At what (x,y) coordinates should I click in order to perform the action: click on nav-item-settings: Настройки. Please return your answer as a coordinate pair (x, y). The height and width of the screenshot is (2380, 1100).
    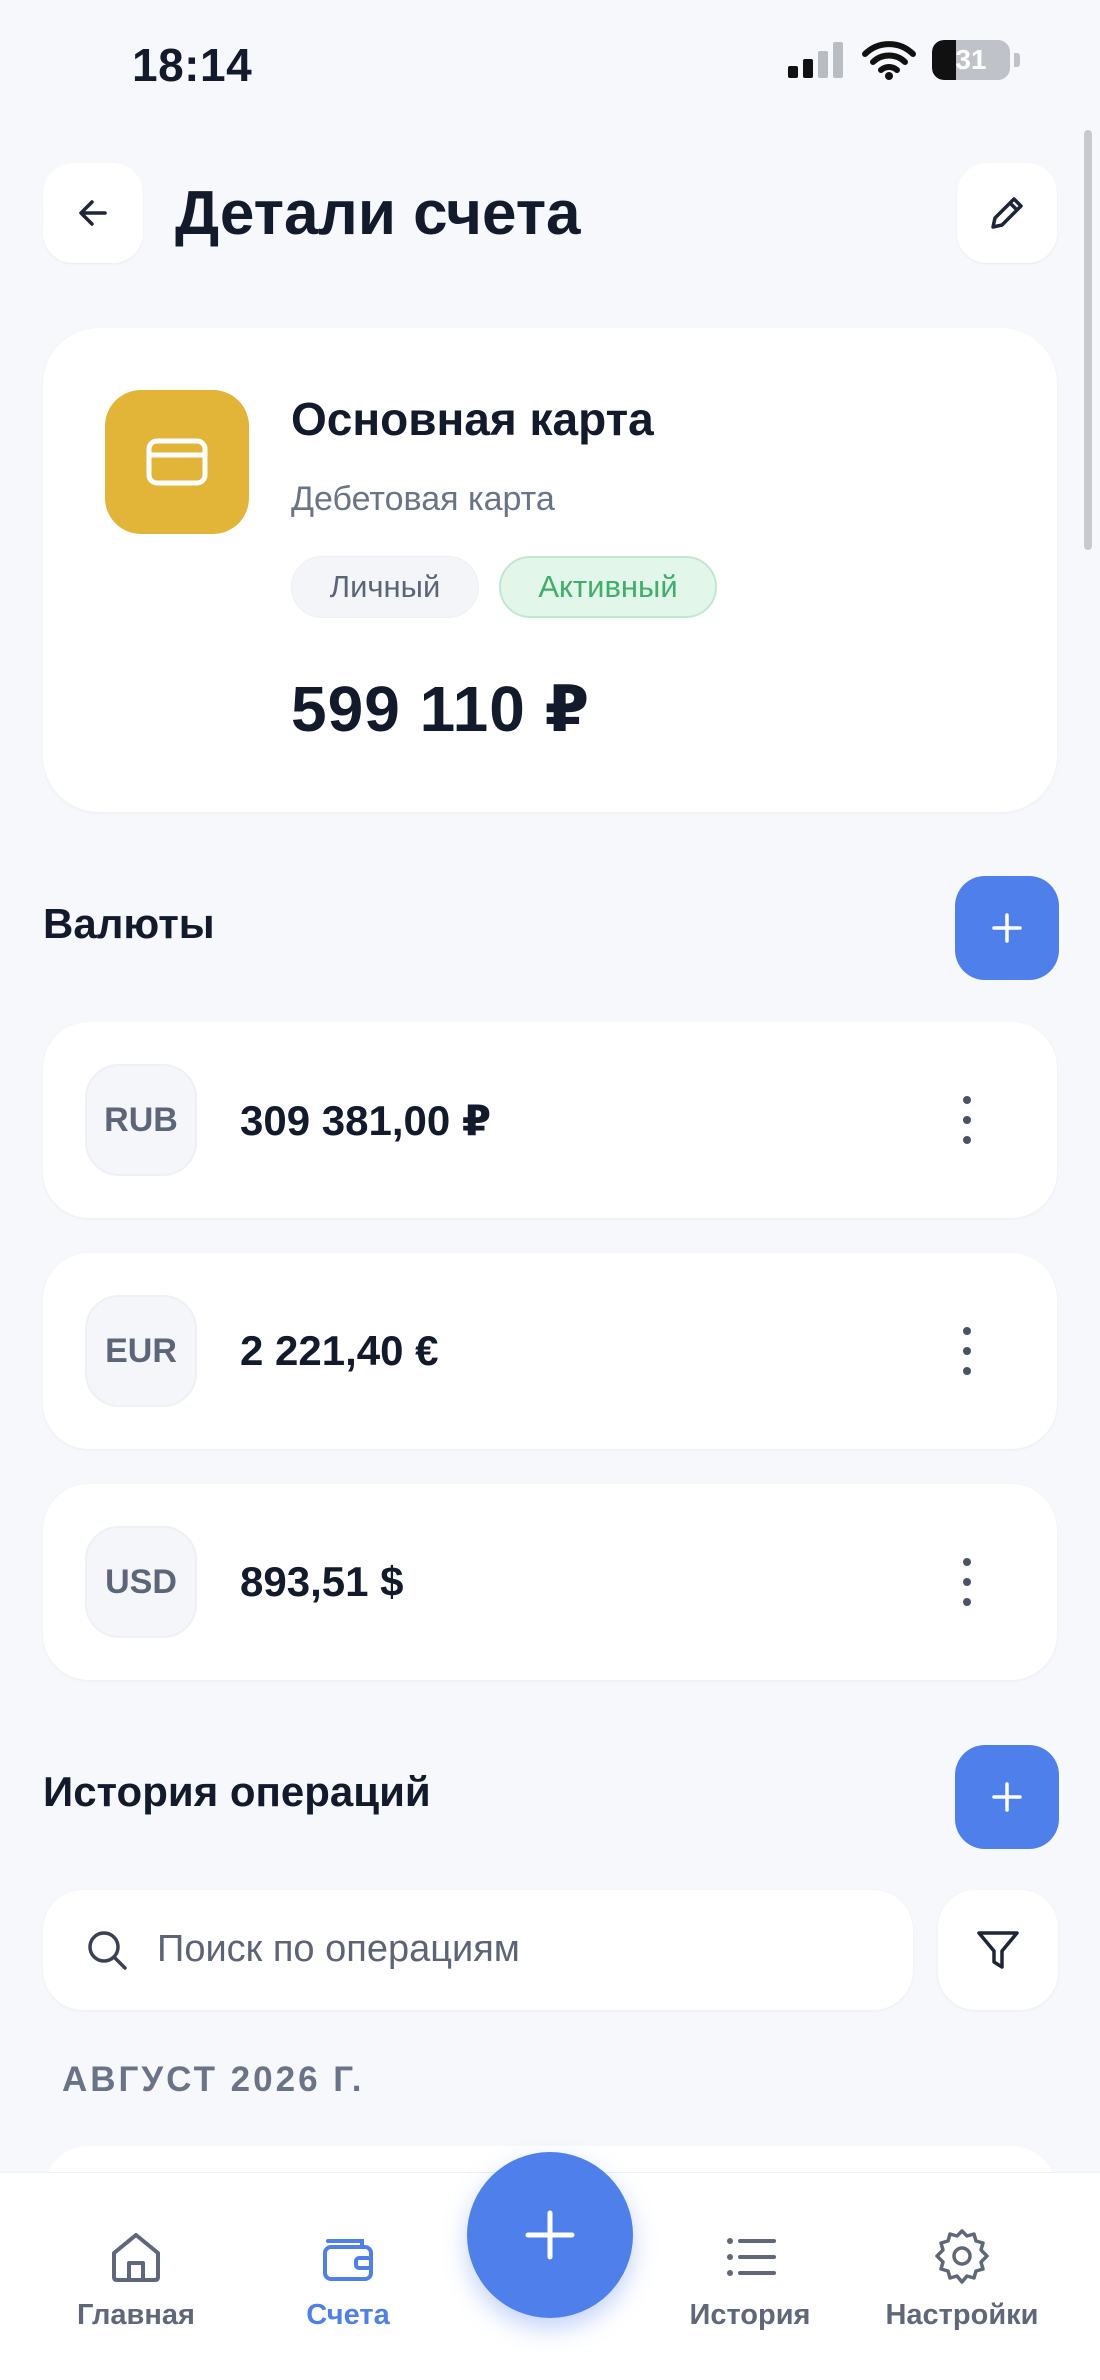
    Looking at the image, I should click on (962, 2279).